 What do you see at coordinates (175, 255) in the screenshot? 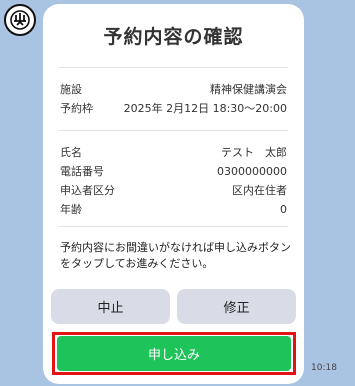
I see `confirmation-note: 予約内容にお間違いがなければ申し込みボタンをタップしてお進みください。` at bounding box center [175, 255].